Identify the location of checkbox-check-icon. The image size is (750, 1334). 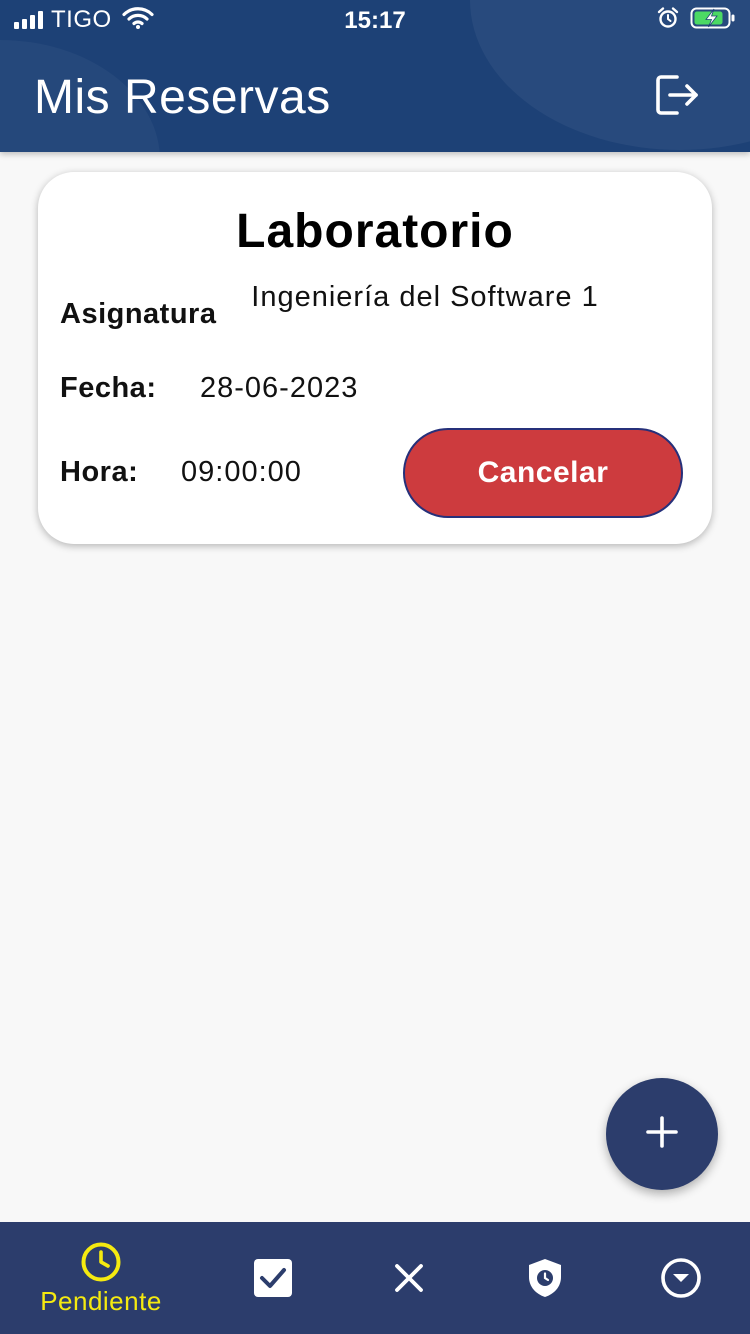
(273, 1278).